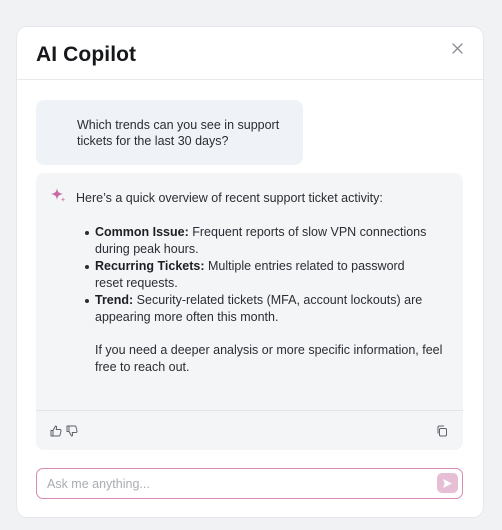 The height and width of the screenshot is (530, 502). I want to click on close-button, so click(457, 48).